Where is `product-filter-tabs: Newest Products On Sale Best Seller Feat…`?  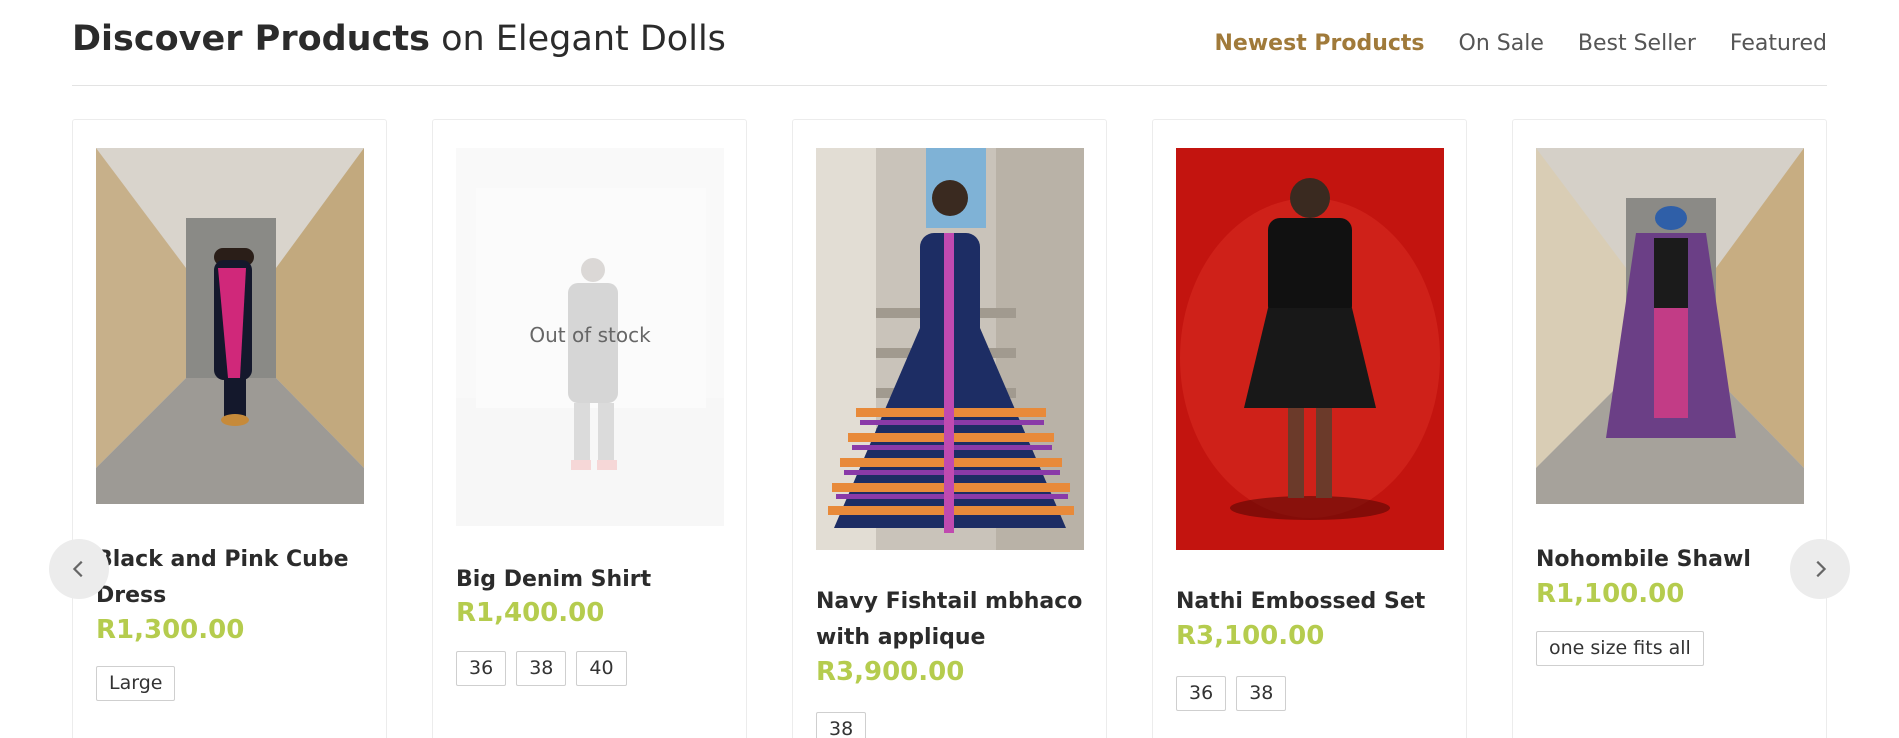 product-filter-tabs: Newest Products On Sale Best Seller Feat… is located at coordinates (1521, 44).